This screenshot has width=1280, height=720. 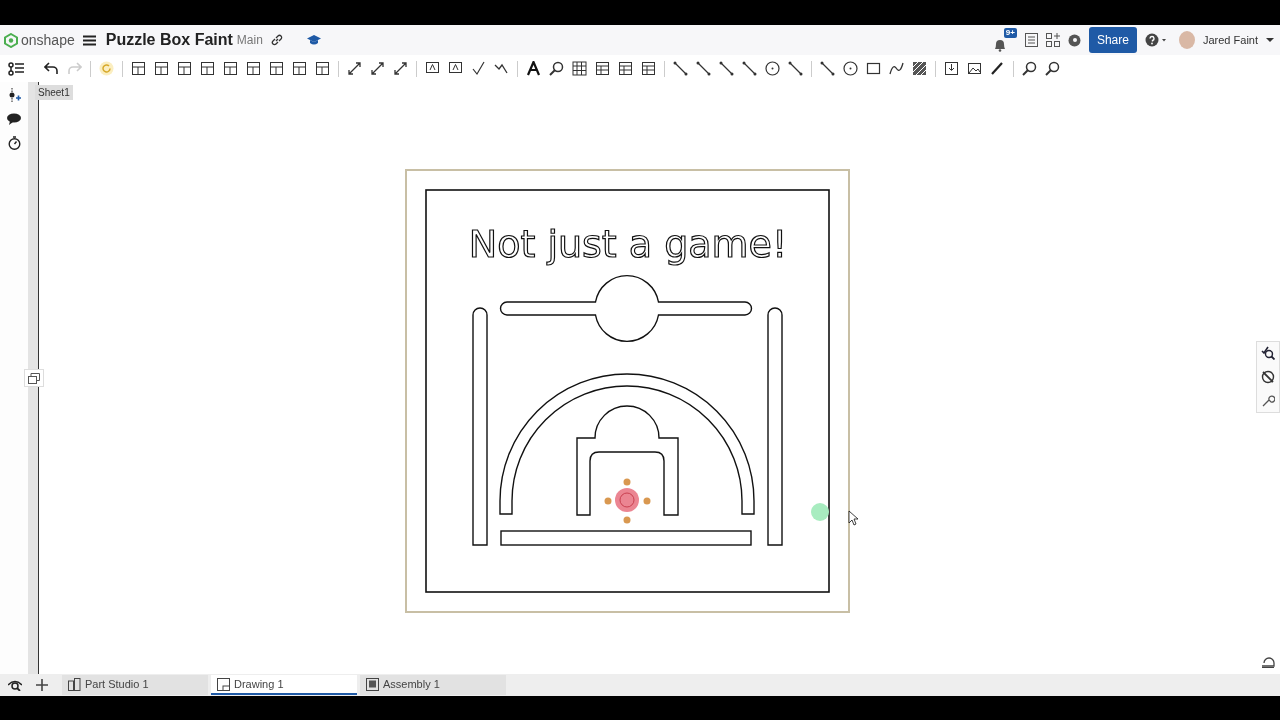 What do you see at coordinates (249, 40) in the screenshot?
I see `branch-label: Main` at bounding box center [249, 40].